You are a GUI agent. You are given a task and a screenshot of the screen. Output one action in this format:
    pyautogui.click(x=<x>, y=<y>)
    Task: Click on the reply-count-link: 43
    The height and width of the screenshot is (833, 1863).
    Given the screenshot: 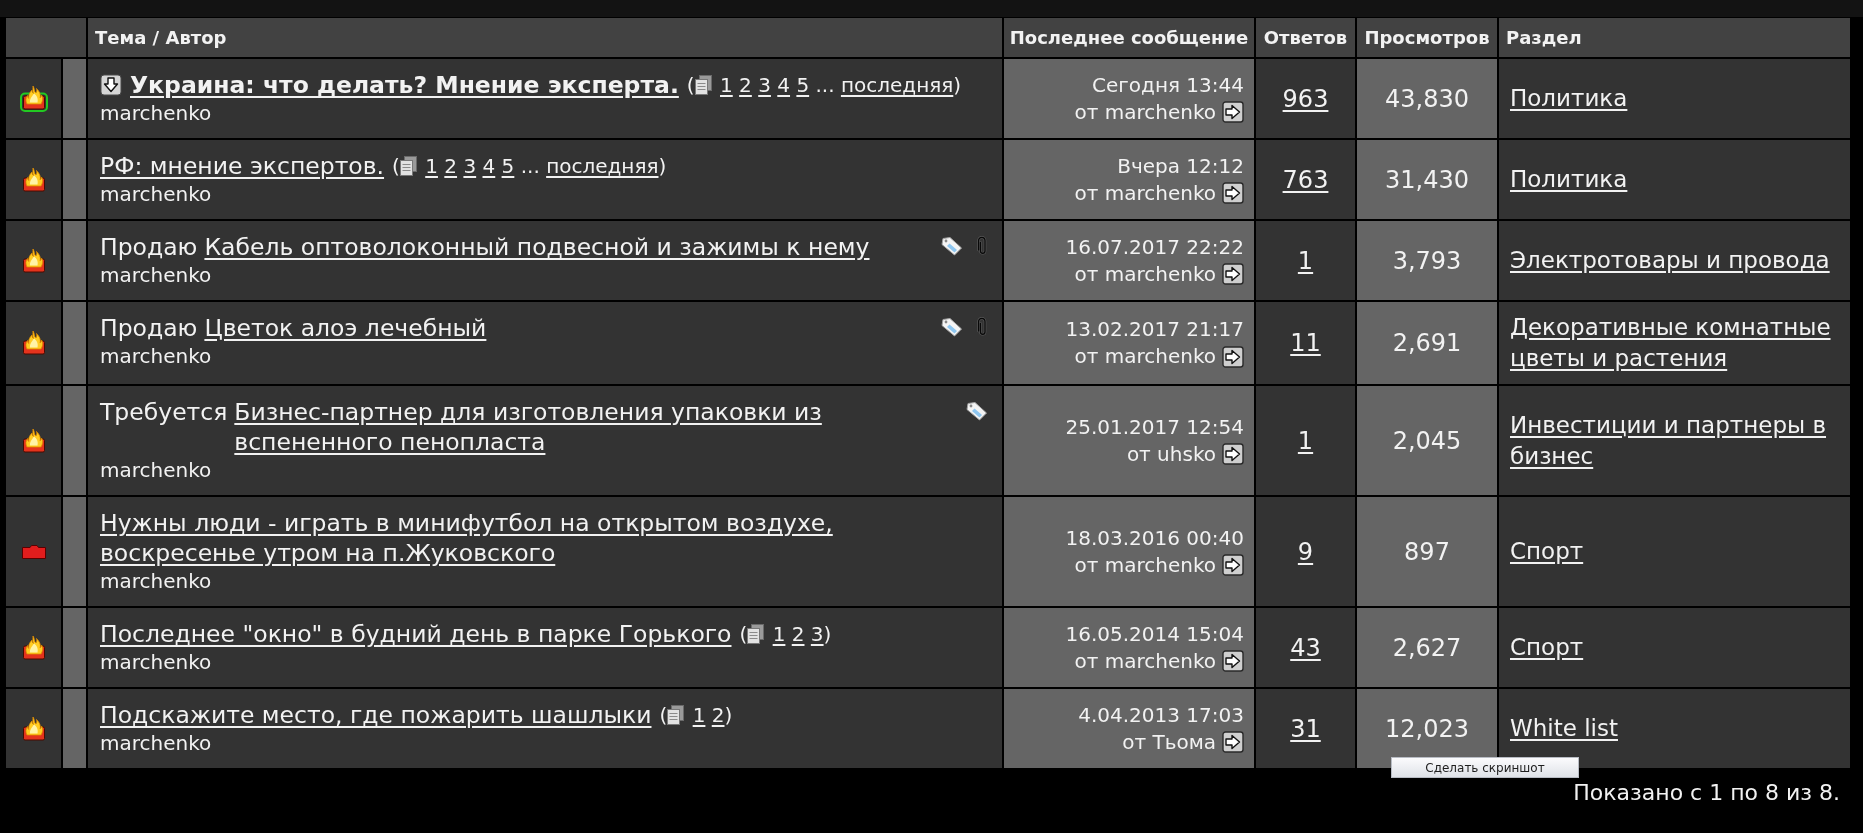 What is the action you would take?
    pyautogui.click(x=1305, y=647)
    